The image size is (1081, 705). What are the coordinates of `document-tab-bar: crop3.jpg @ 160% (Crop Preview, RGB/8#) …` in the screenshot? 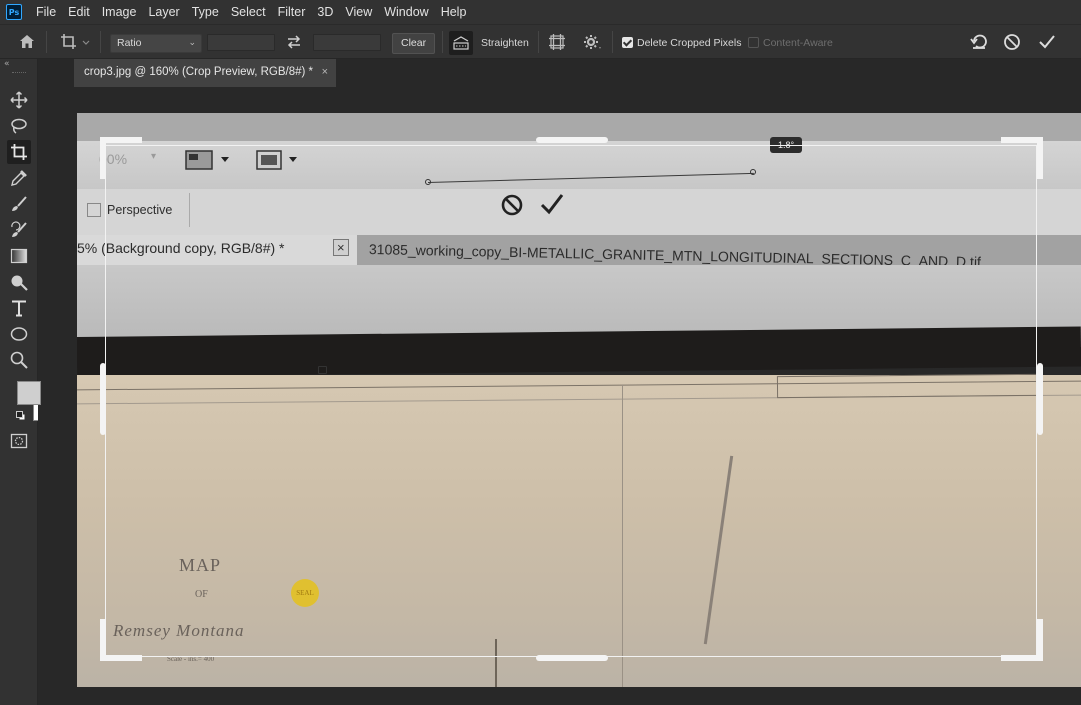 It's located at (577, 73).